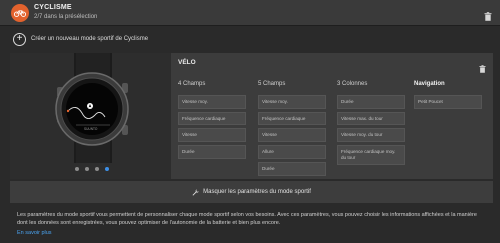 Image resolution: width=500 pixels, height=243 pixels. What do you see at coordinates (53, 7) in the screenshot?
I see `sport-title: CYCLISME` at bounding box center [53, 7].